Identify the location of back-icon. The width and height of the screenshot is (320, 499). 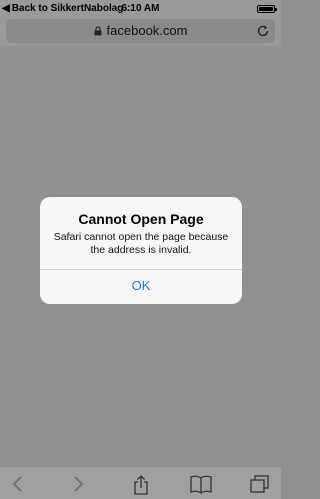
(17, 484).